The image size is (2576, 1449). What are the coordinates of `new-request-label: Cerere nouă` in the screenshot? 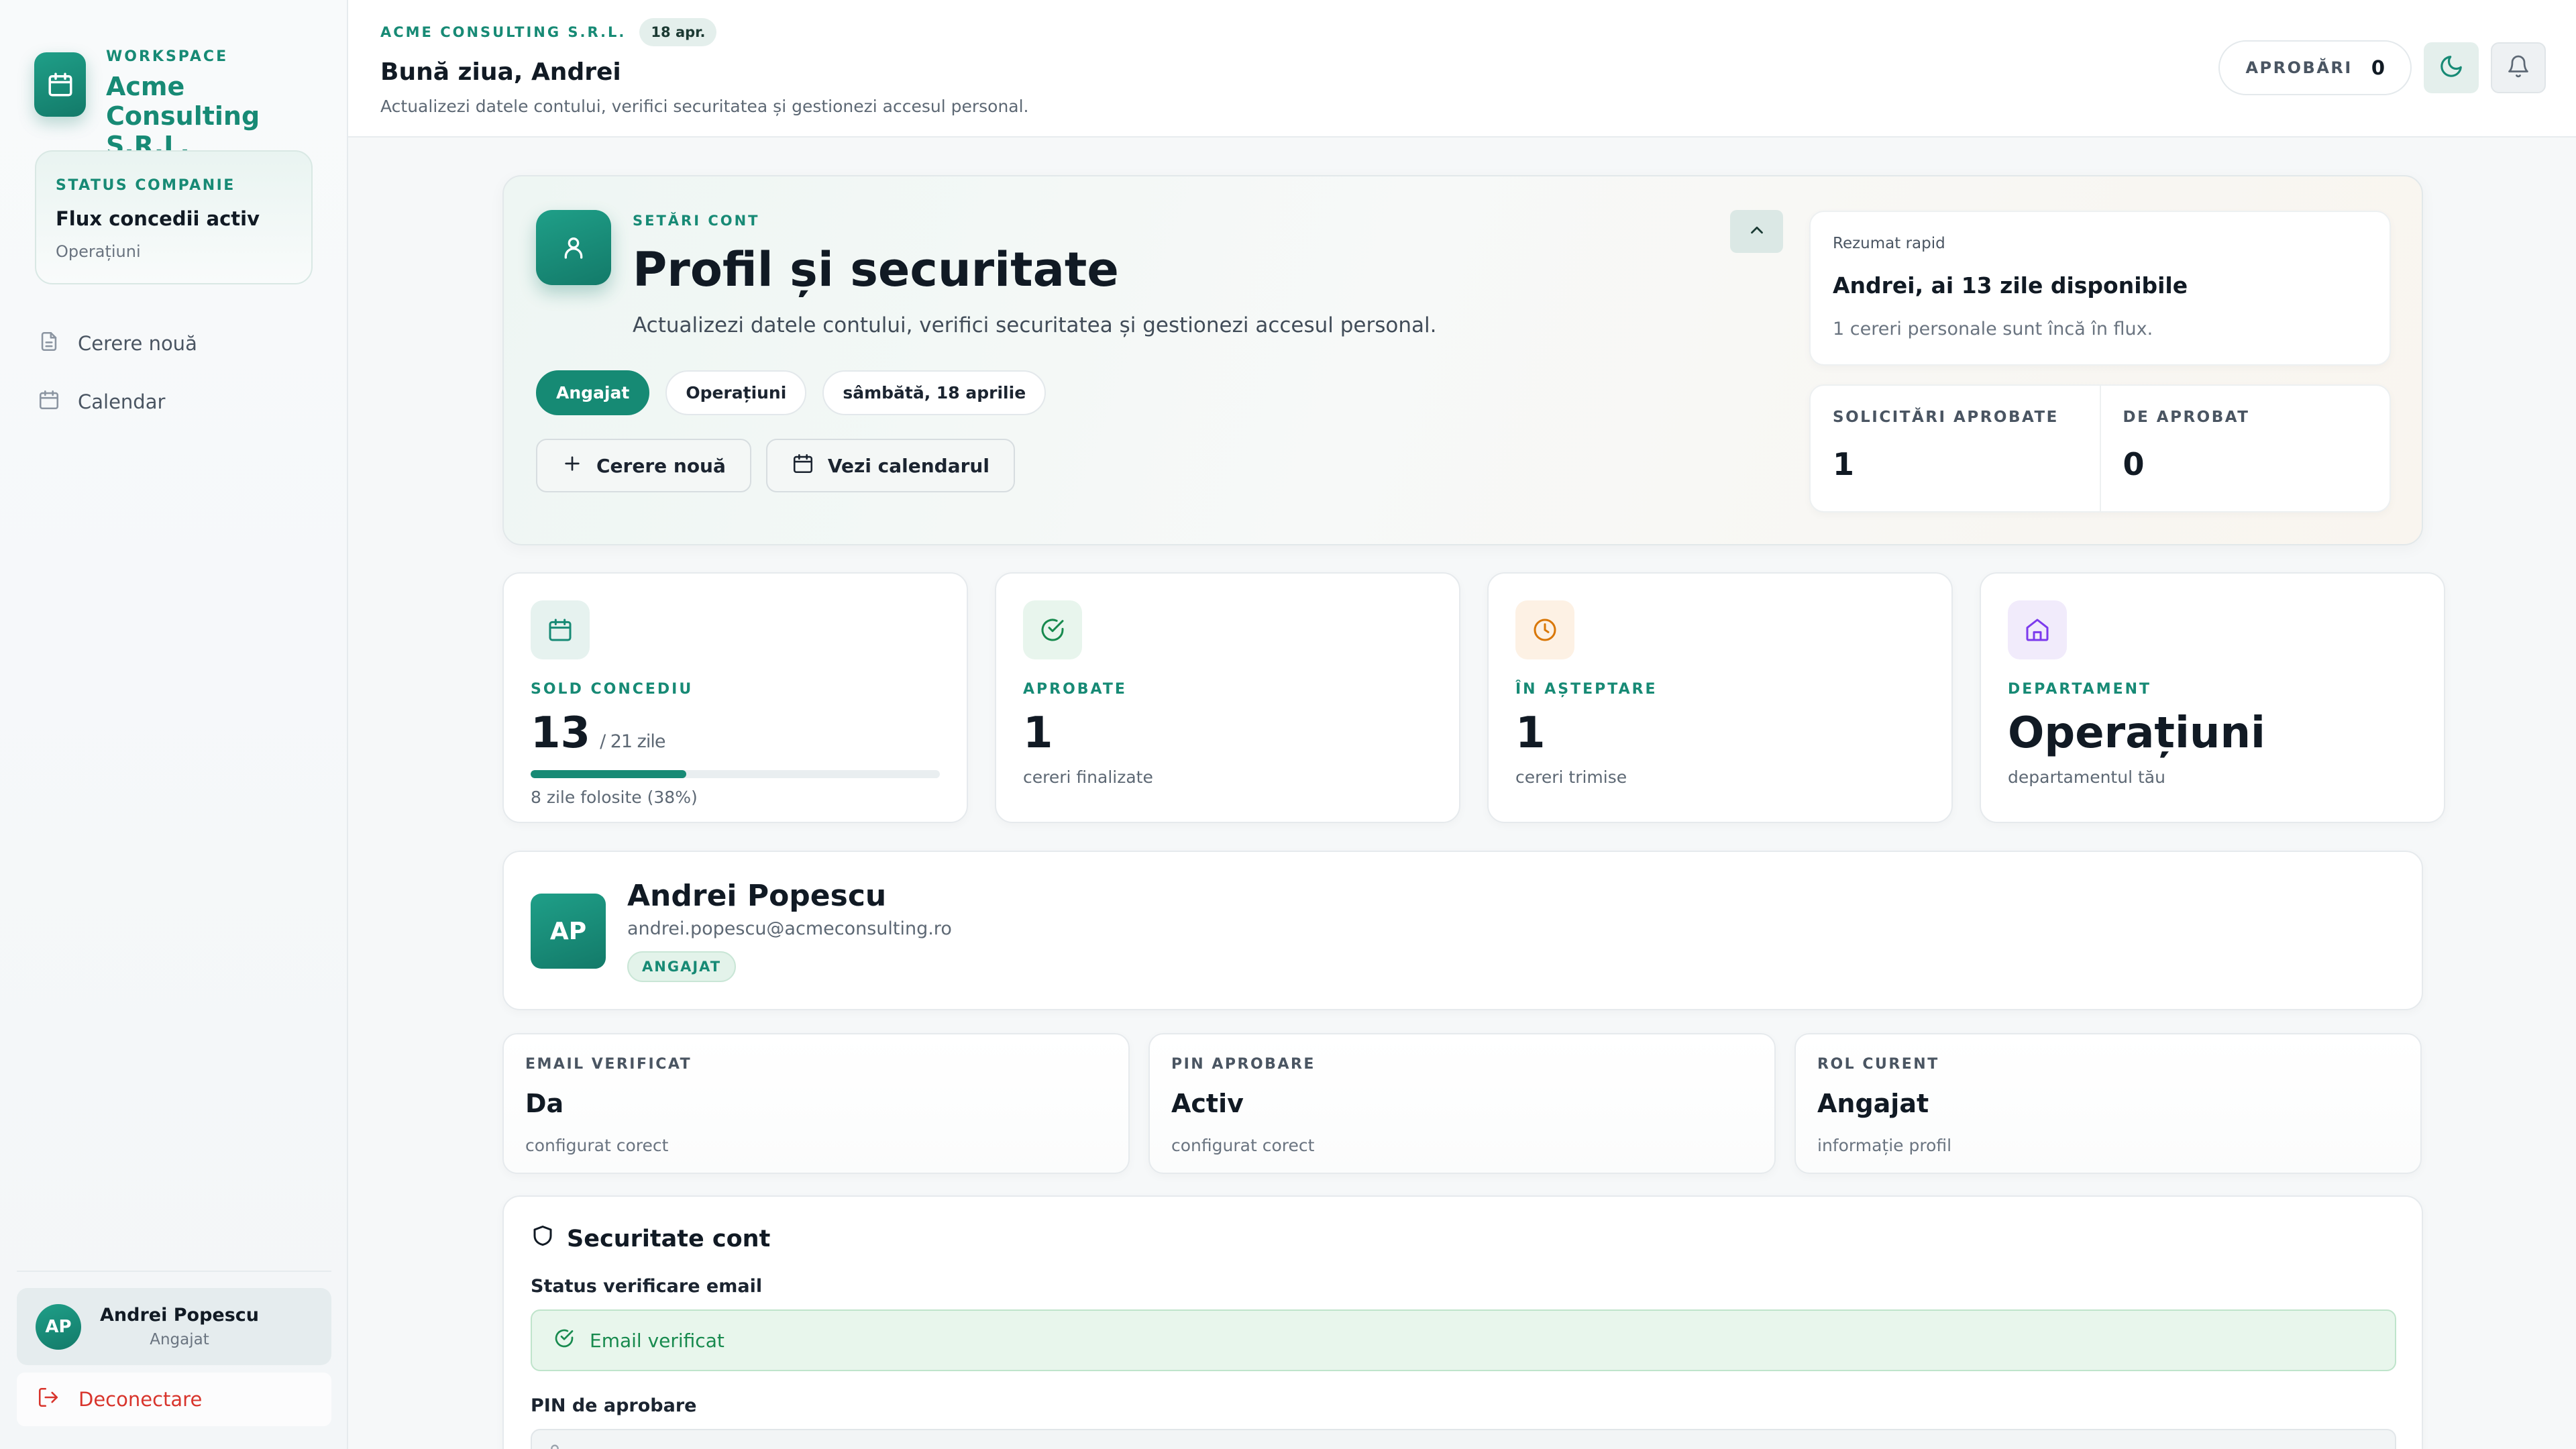 It's located at (661, 465).